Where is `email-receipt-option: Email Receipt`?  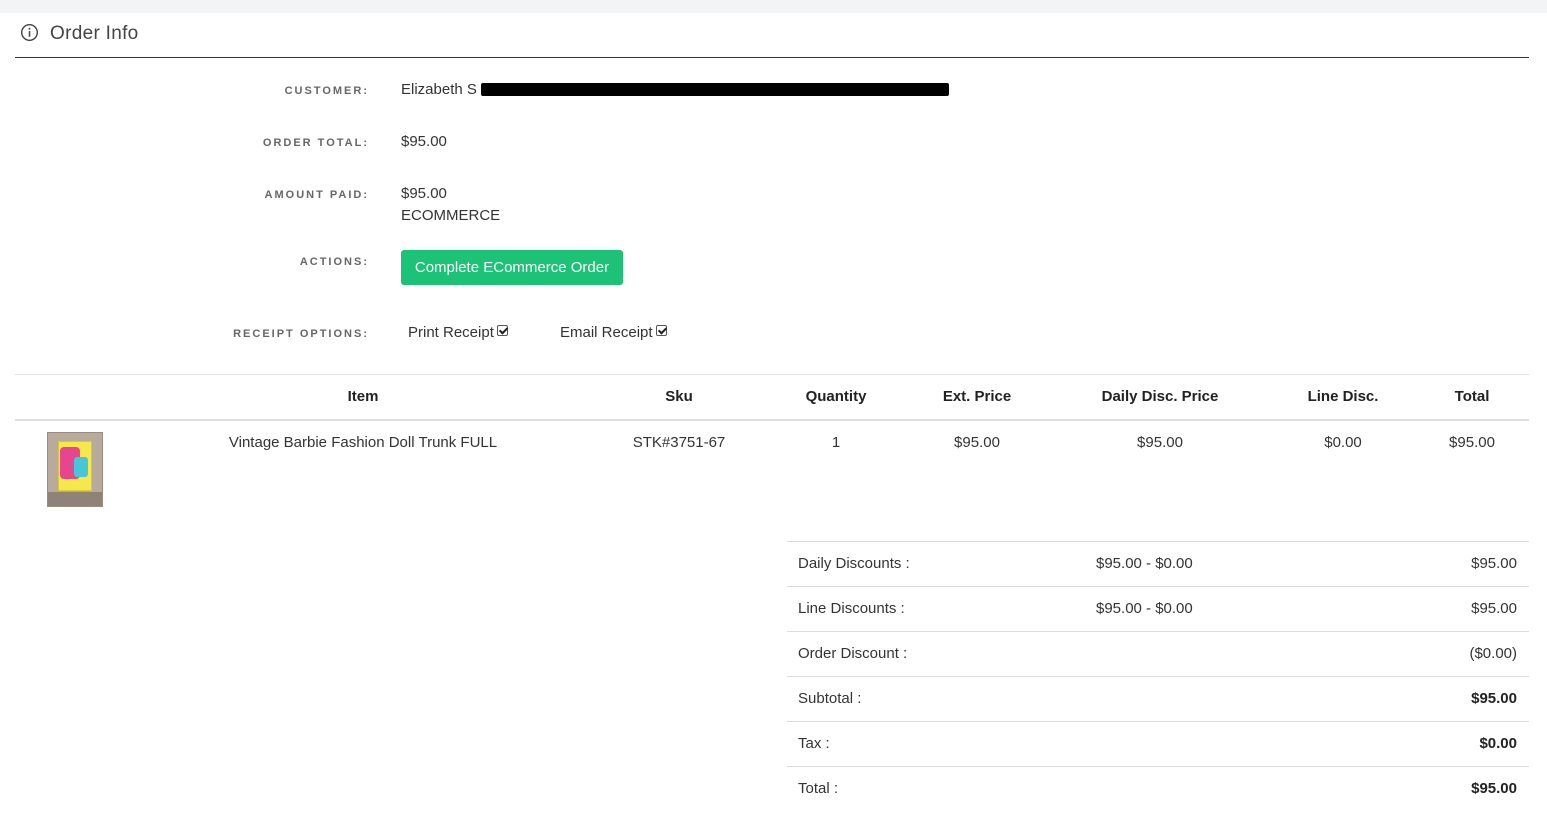
email-receipt-option: Email Receipt is located at coordinates (613, 332).